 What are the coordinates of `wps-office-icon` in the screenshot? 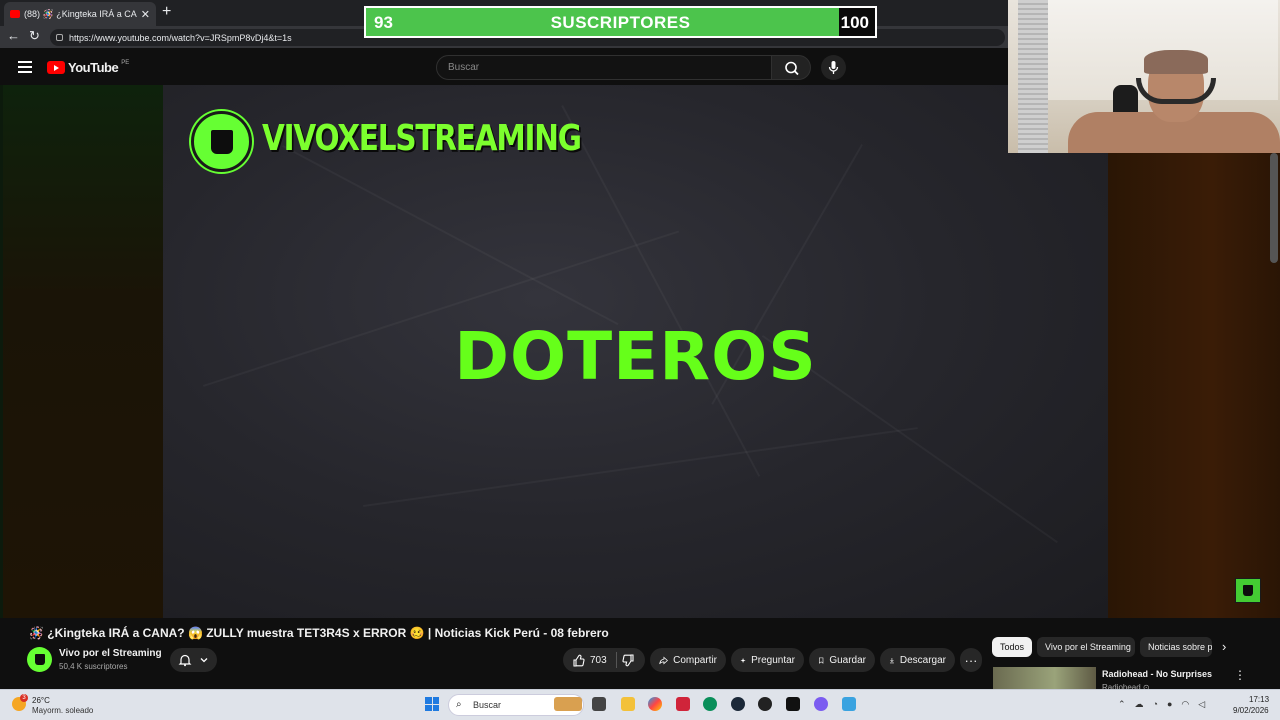 It's located at (683, 704).